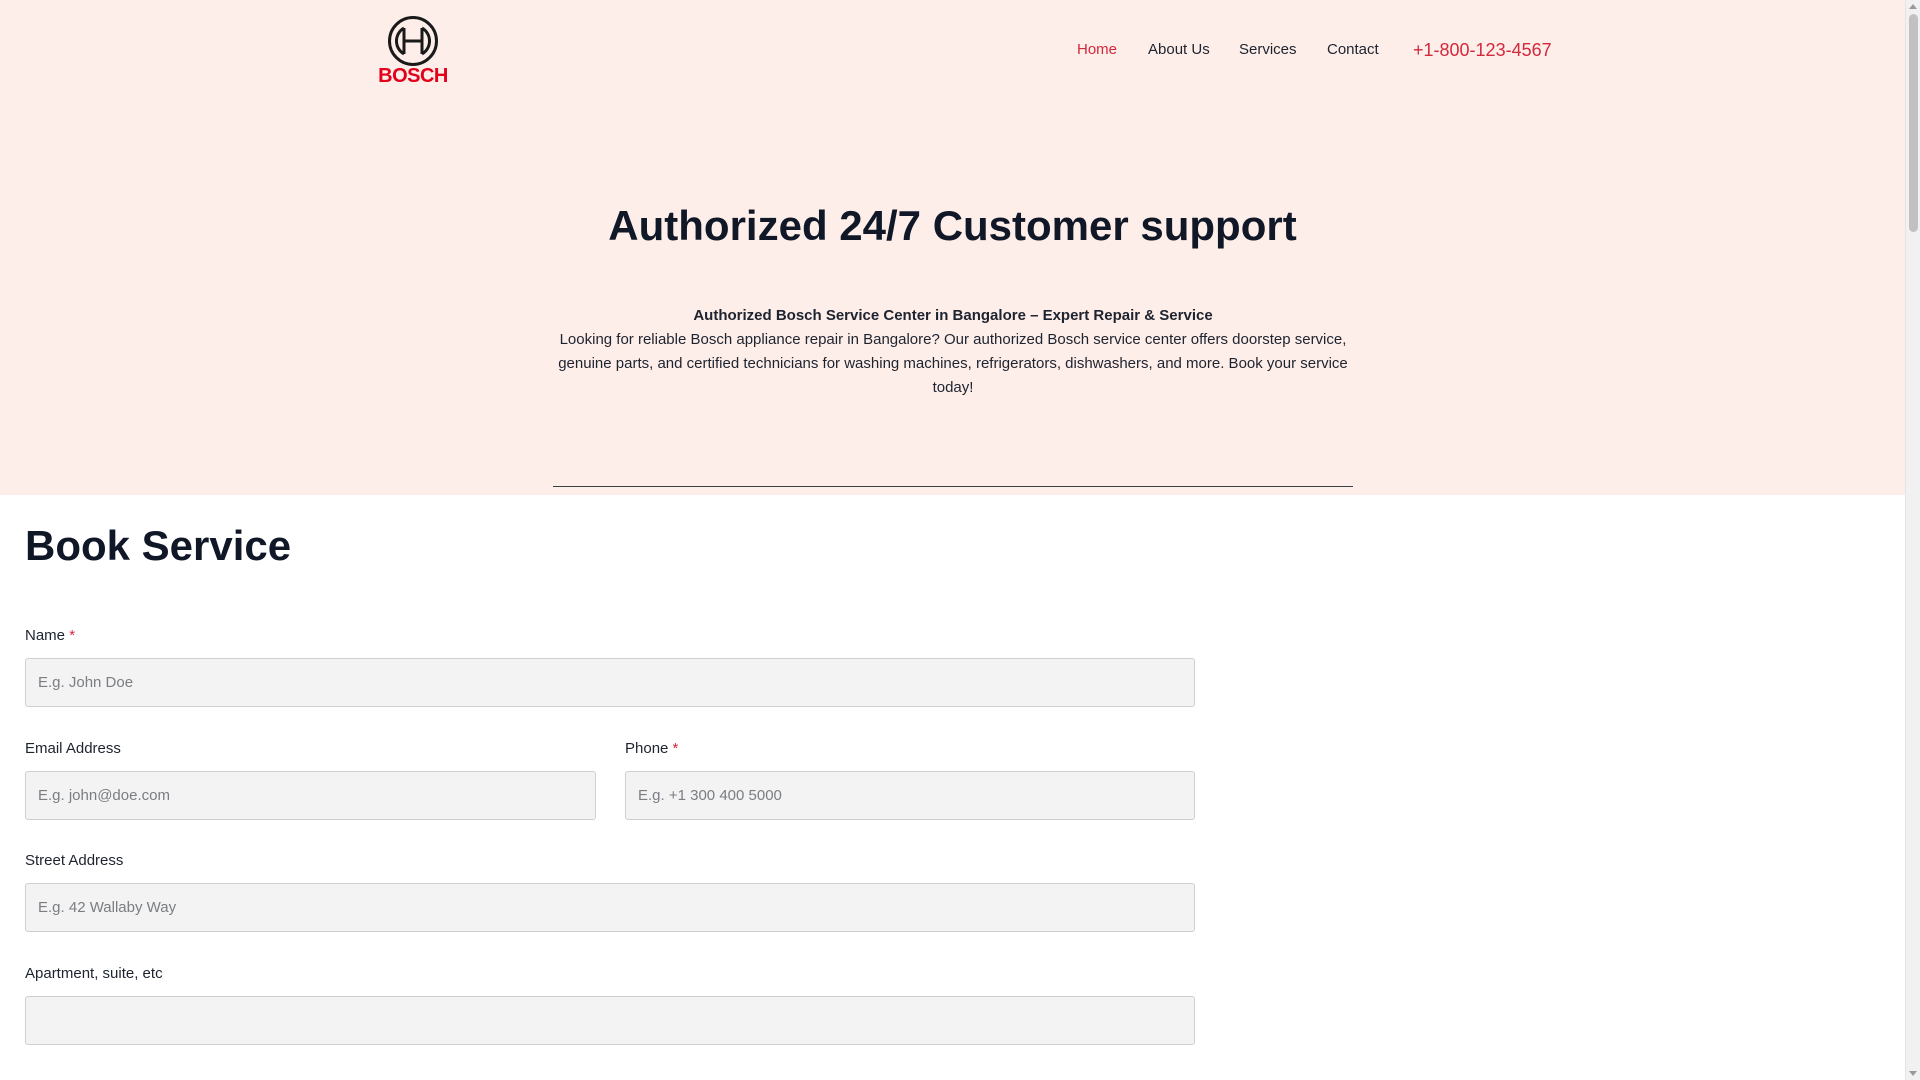  I want to click on nav-contact-link: Contact, so click(1353, 50).